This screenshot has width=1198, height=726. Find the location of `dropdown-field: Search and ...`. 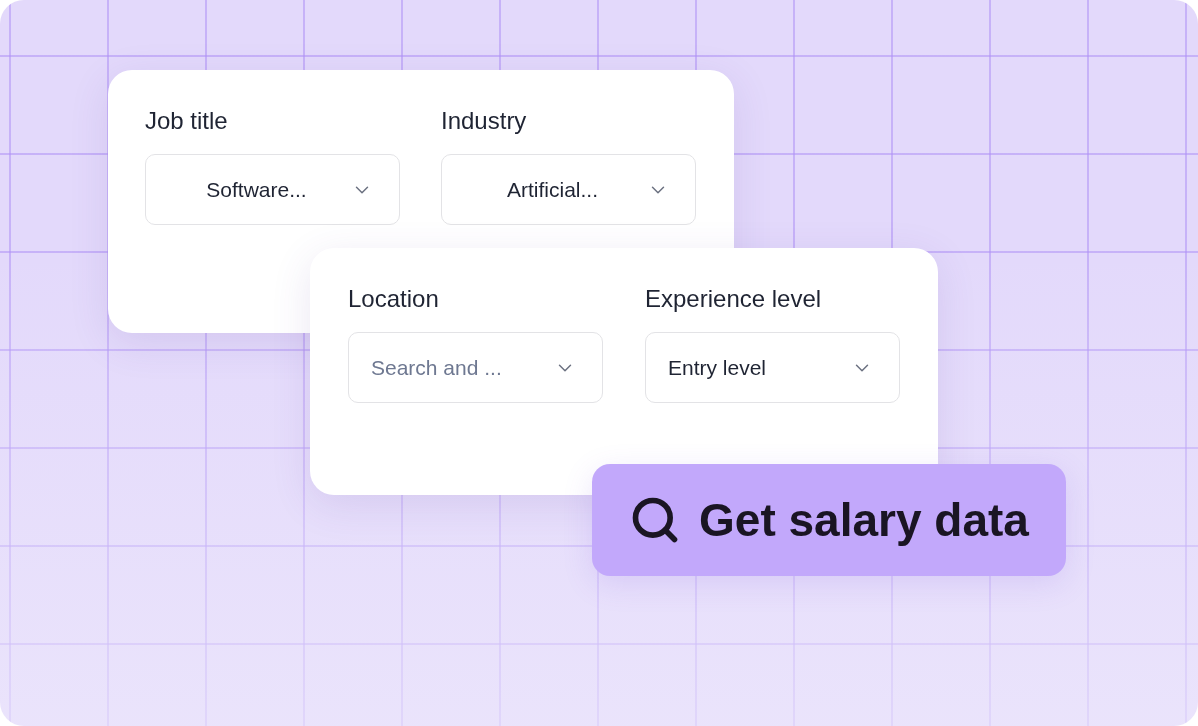

dropdown-field: Search and ... is located at coordinates (475, 367).